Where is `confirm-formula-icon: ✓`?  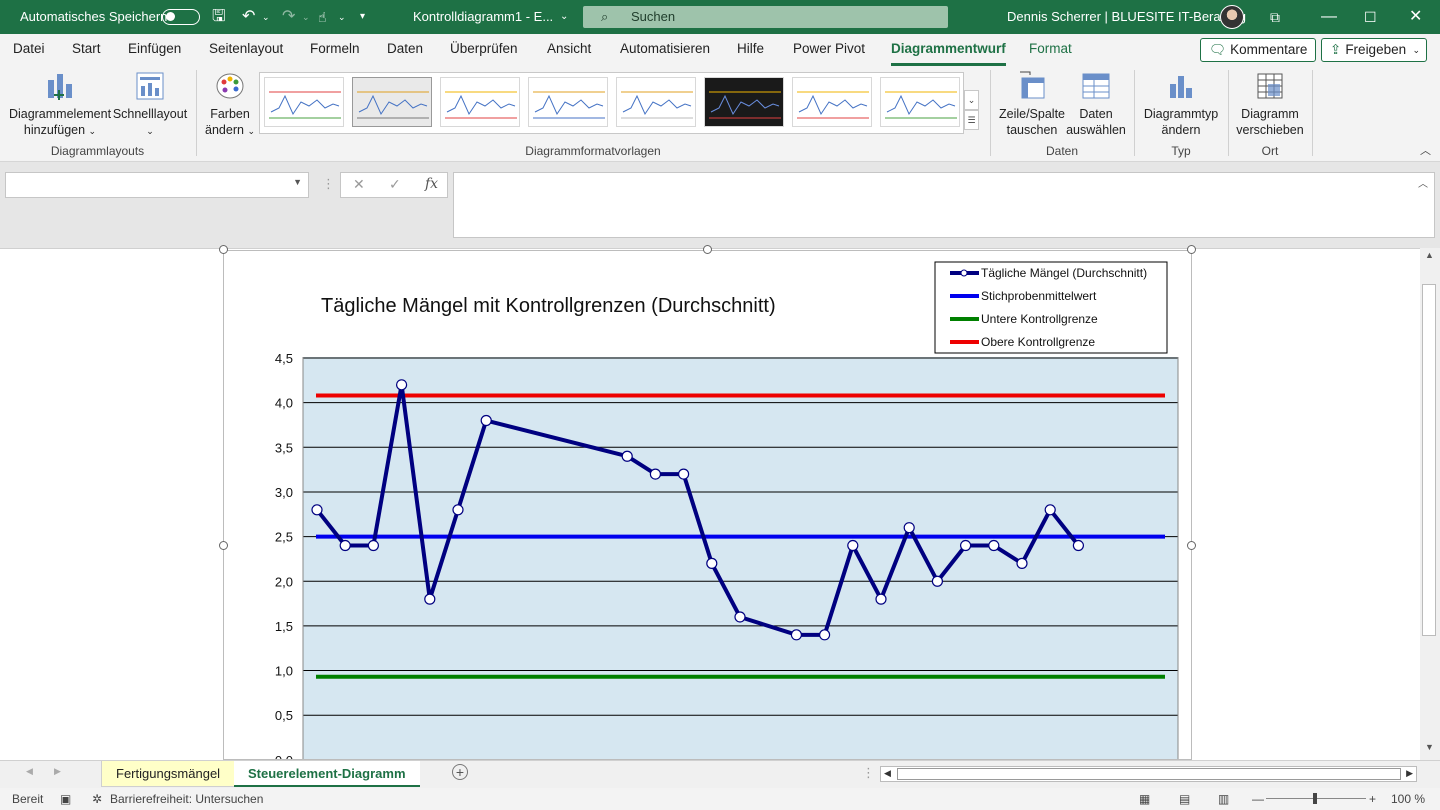 confirm-formula-icon: ✓ is located at coordinates (395, 184).